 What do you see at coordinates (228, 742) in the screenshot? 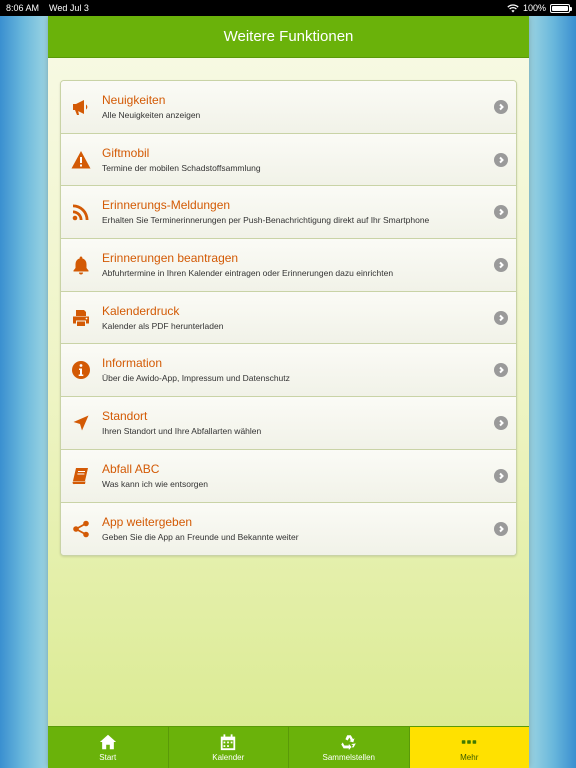
I see `calendar-icon` at bounding box center [228, 742].